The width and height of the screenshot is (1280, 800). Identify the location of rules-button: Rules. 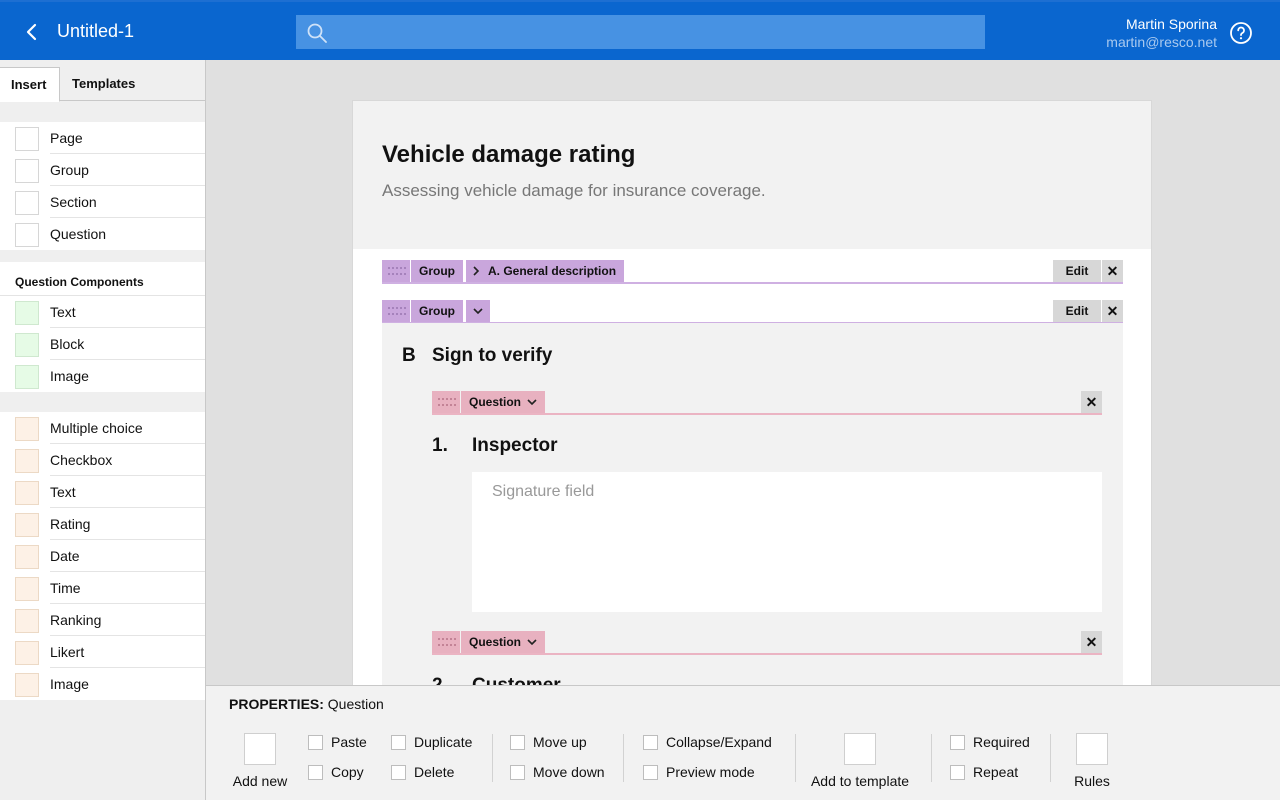
(1092, 761).